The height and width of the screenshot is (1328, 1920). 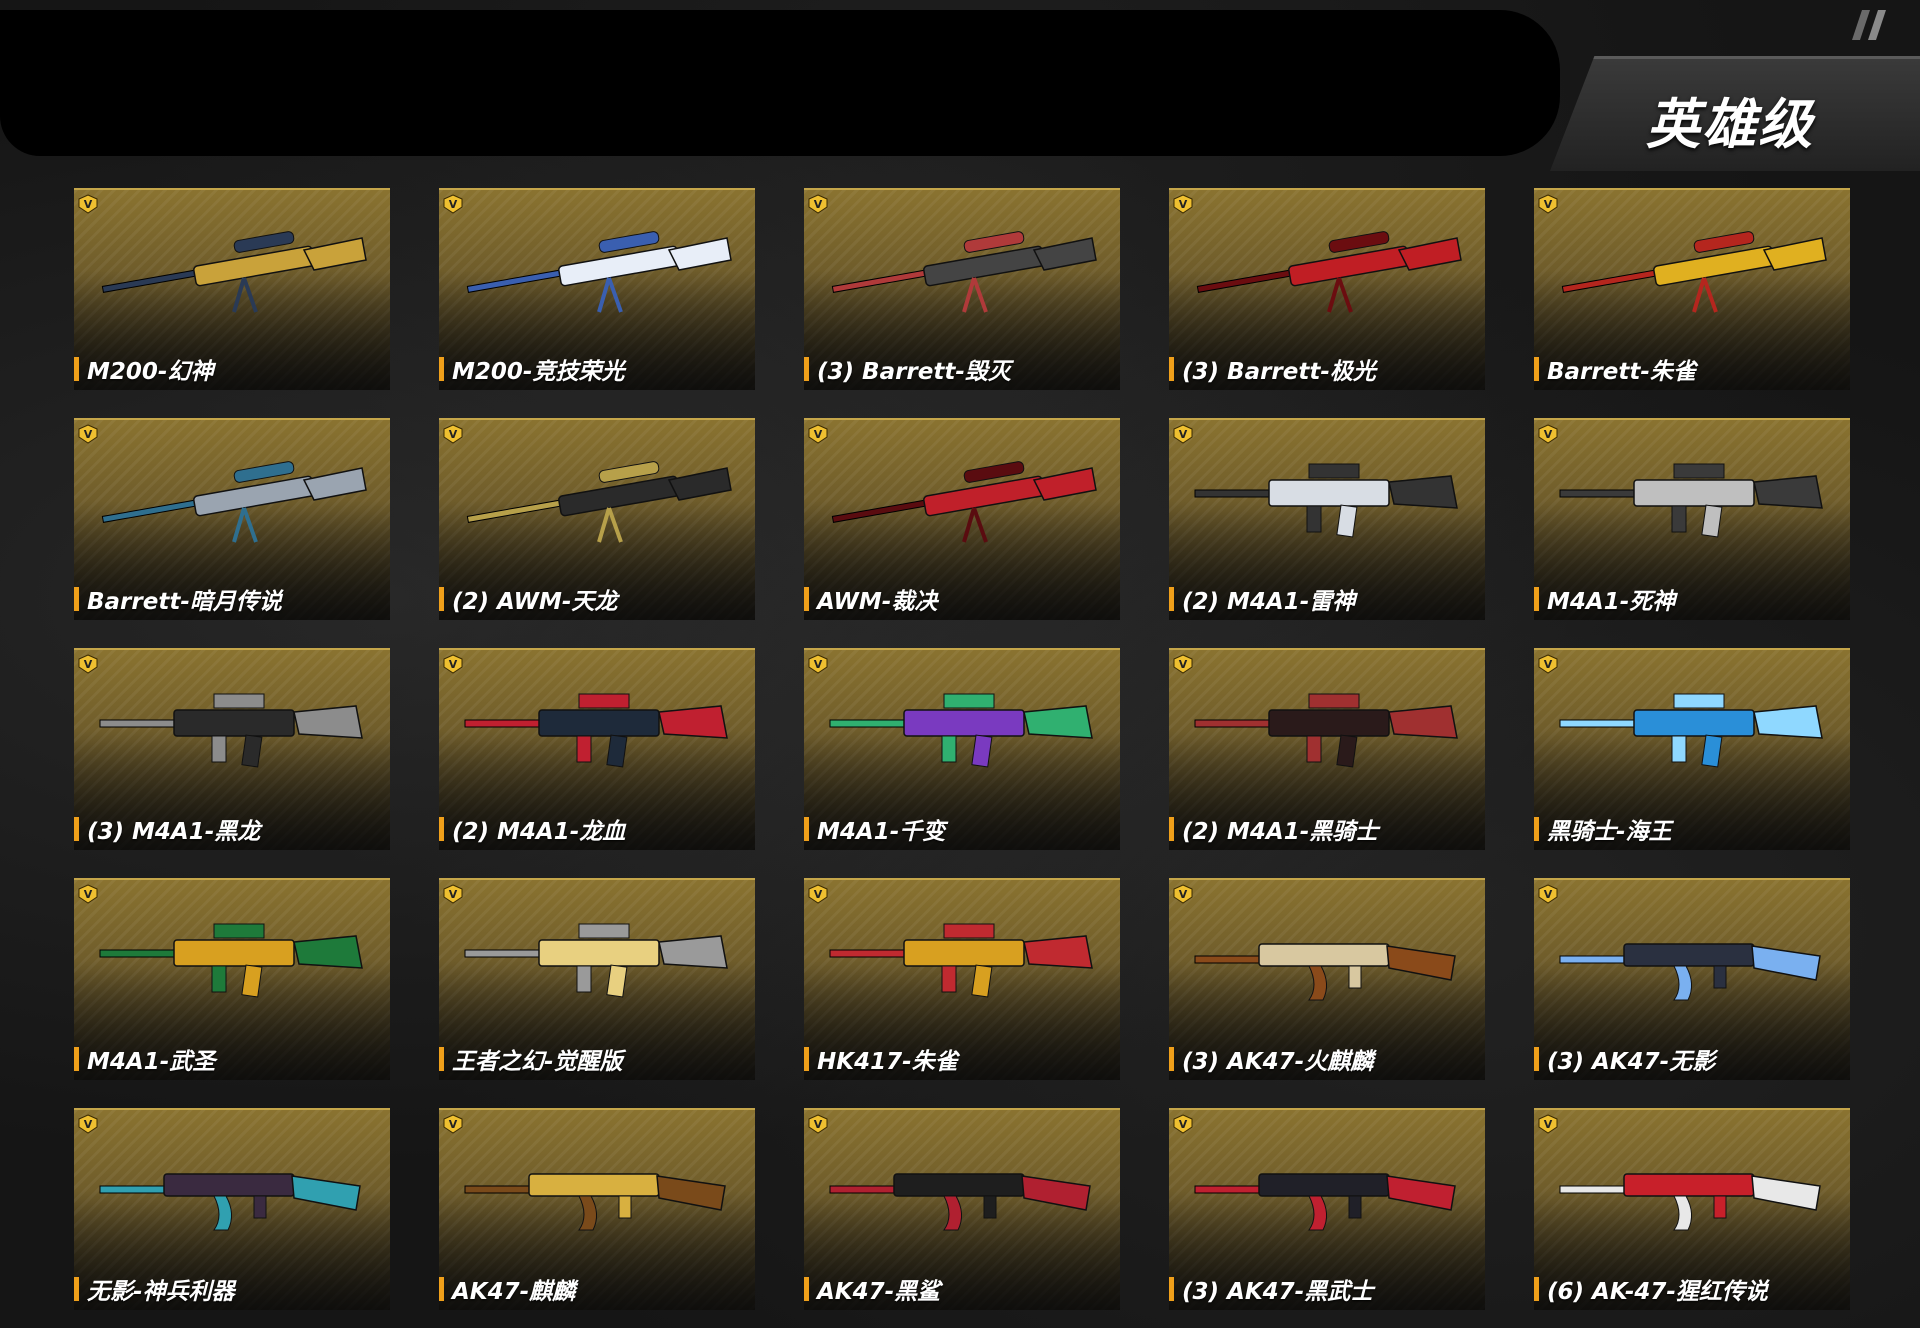 I want to click on weapon-card: V AK47-麒麟, so click(x=597, y=1209).